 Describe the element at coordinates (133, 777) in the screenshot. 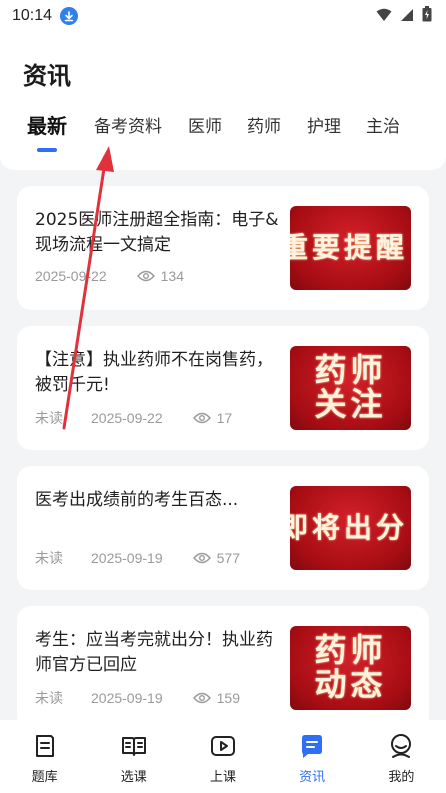

I see `nav-label: 选课` at that location.